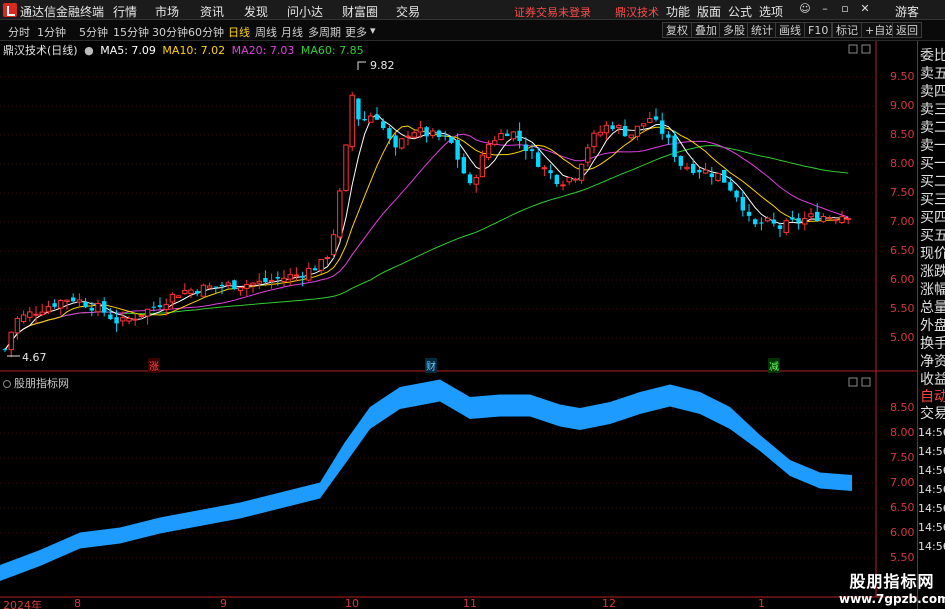  What do you see at coordinates (902, 105) in the screenshot?
I see `price-tick: 9.00` at bounding box center [902, 105].